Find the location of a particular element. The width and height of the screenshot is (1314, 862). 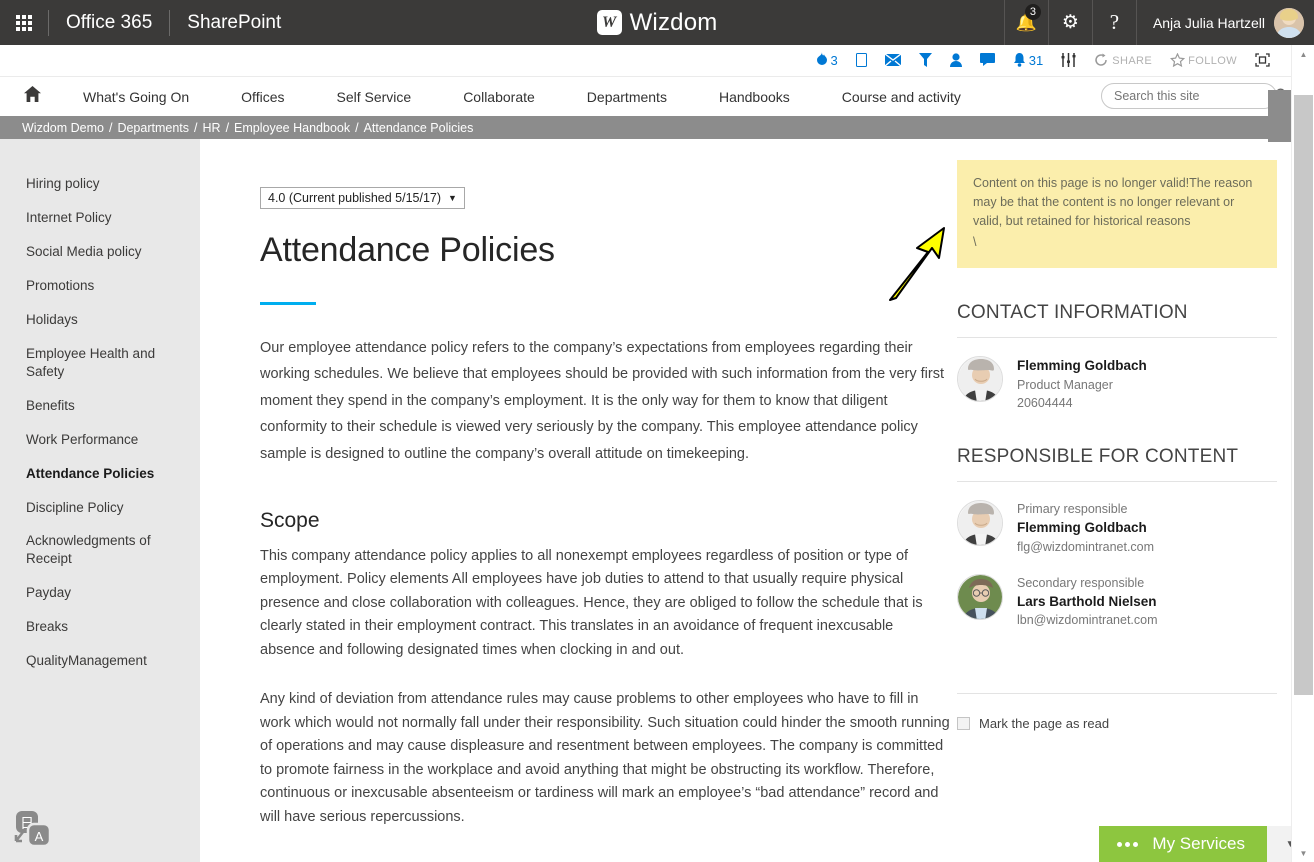

page-title: Attendance Policies is located at coordinates (407, 250).